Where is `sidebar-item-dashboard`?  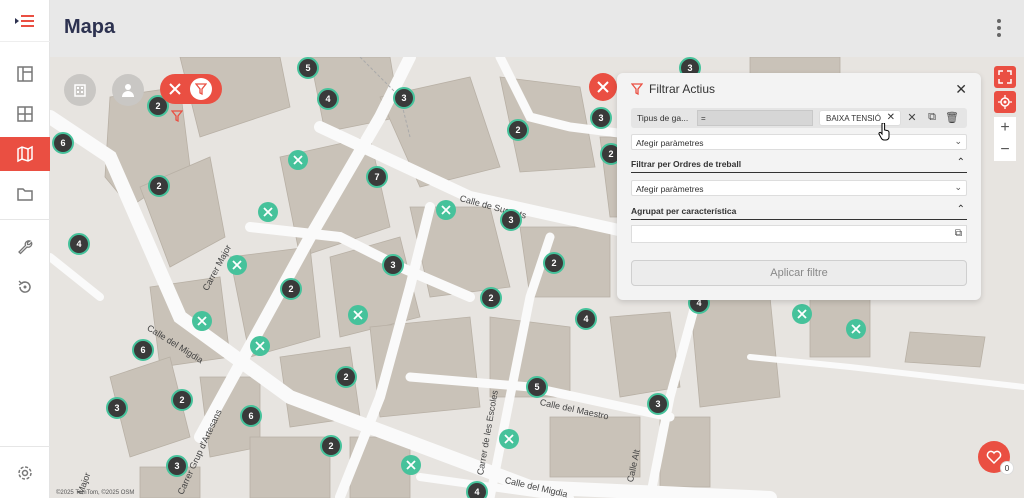
sidebar-item-dashboard is located at coordinates (25, 74).